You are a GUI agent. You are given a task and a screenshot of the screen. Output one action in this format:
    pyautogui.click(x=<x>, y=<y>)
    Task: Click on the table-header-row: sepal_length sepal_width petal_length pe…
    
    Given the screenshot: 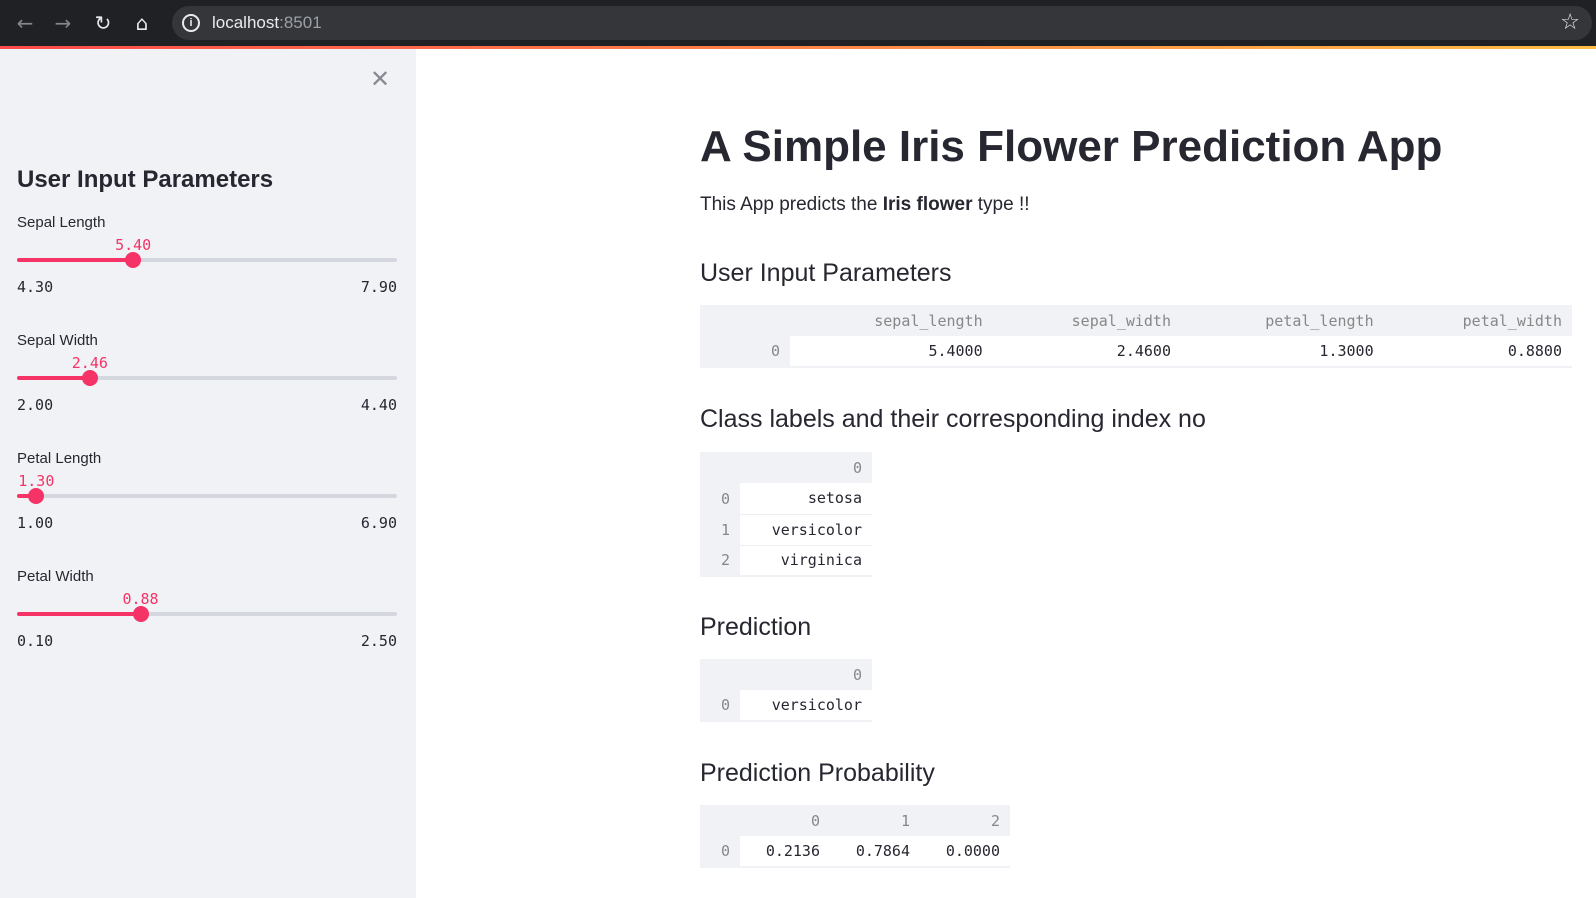 What is the action you would take?
    pyautogui.click(x=1136, y=320)
    